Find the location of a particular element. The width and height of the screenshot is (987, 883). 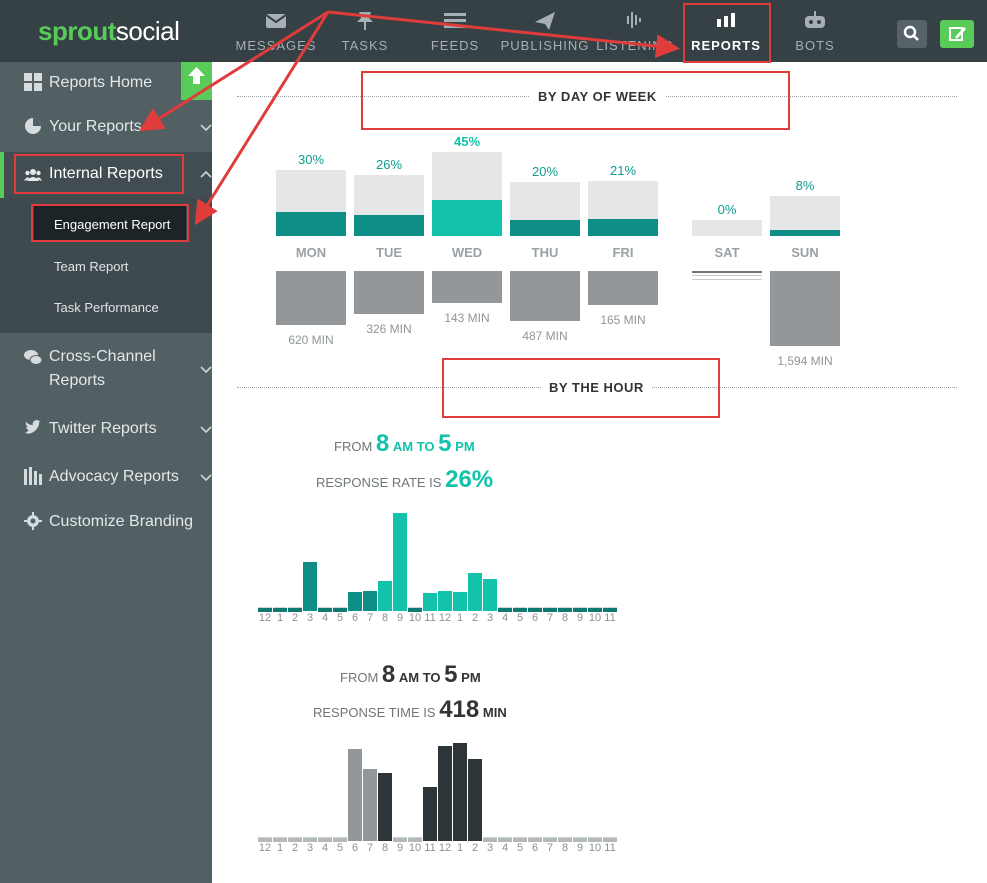

sidebar-item-label: Your Reports is located at coordinates (95, 126).